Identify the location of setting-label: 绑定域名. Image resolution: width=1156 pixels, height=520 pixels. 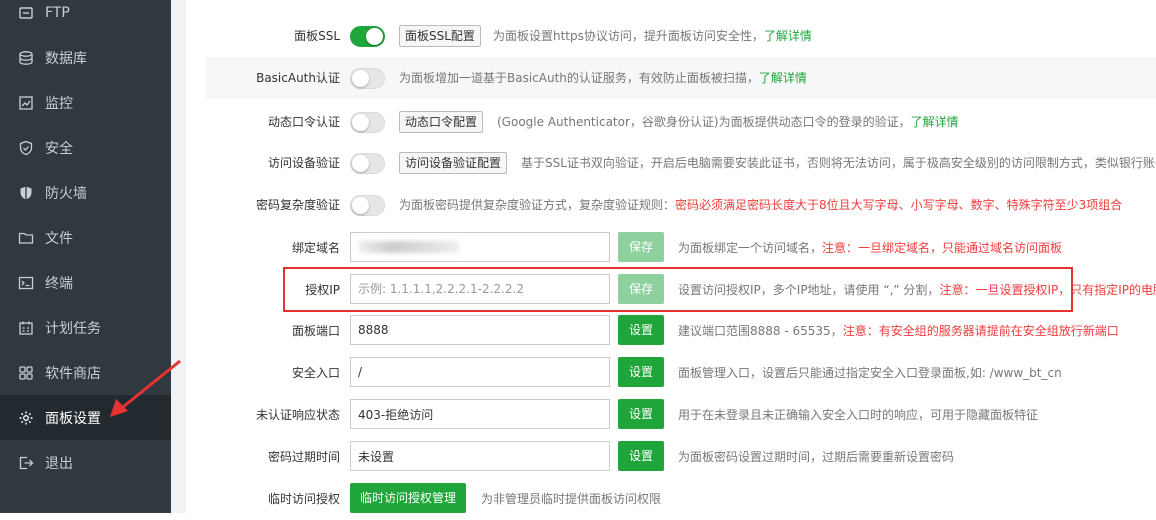
(315, 248).